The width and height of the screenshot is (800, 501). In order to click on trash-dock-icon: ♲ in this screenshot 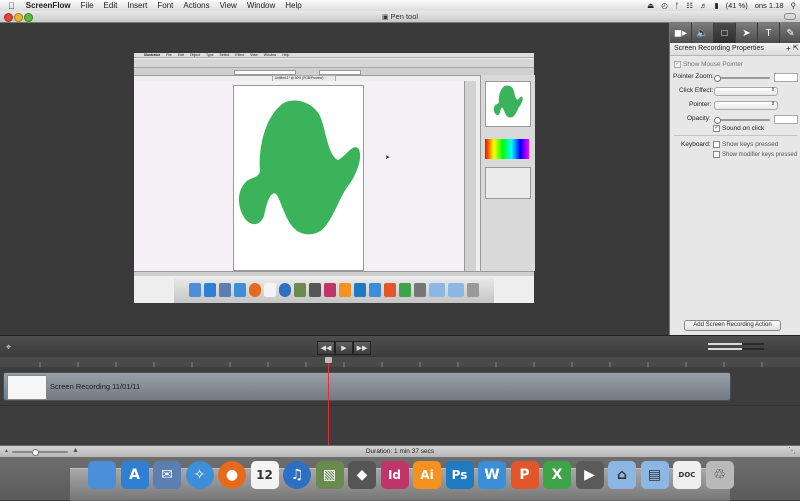, I will do `click(719, 475)`.